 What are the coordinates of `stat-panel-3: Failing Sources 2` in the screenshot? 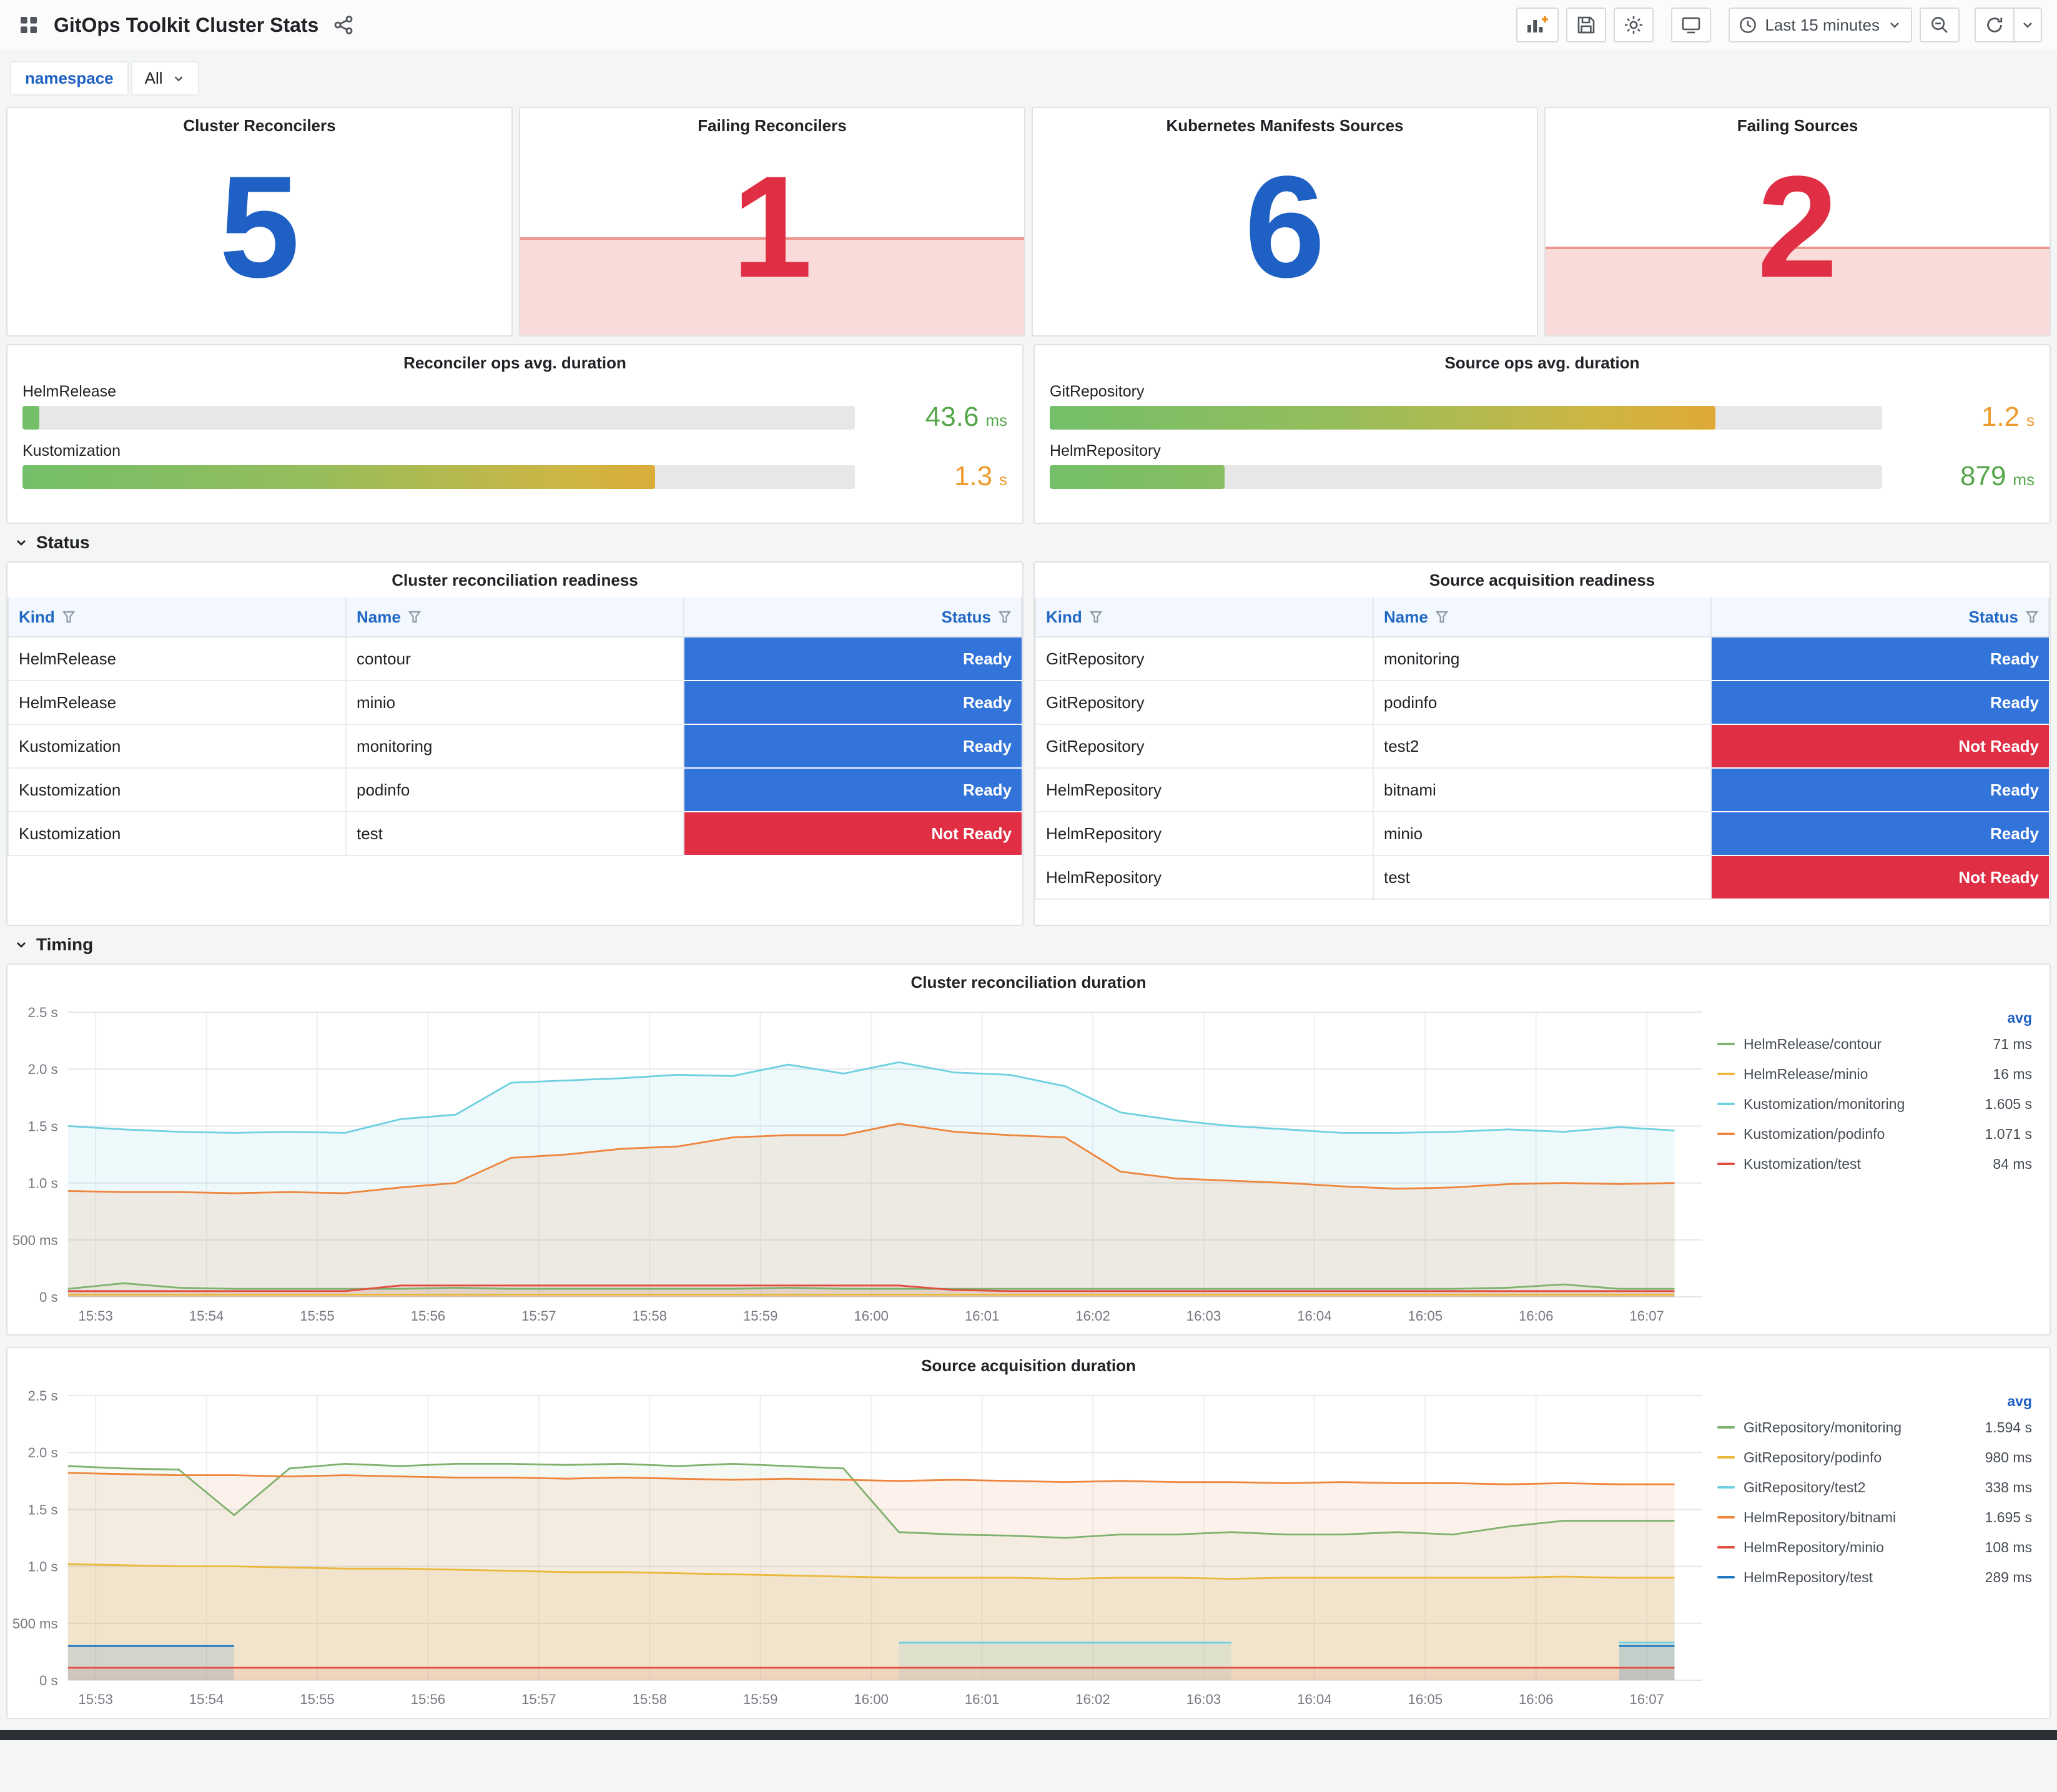 It's located at (1798, 222).